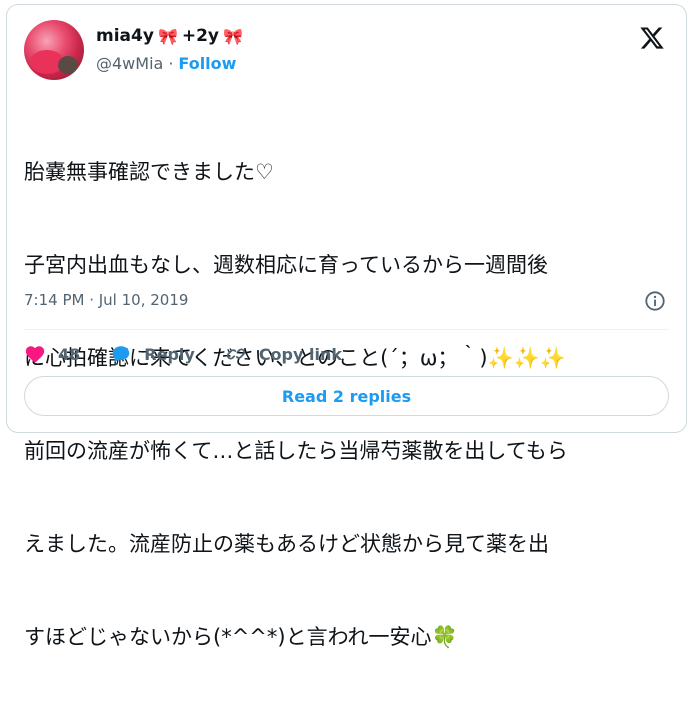  I want to click on display-name-suffix: +2y, so click(200, 36).